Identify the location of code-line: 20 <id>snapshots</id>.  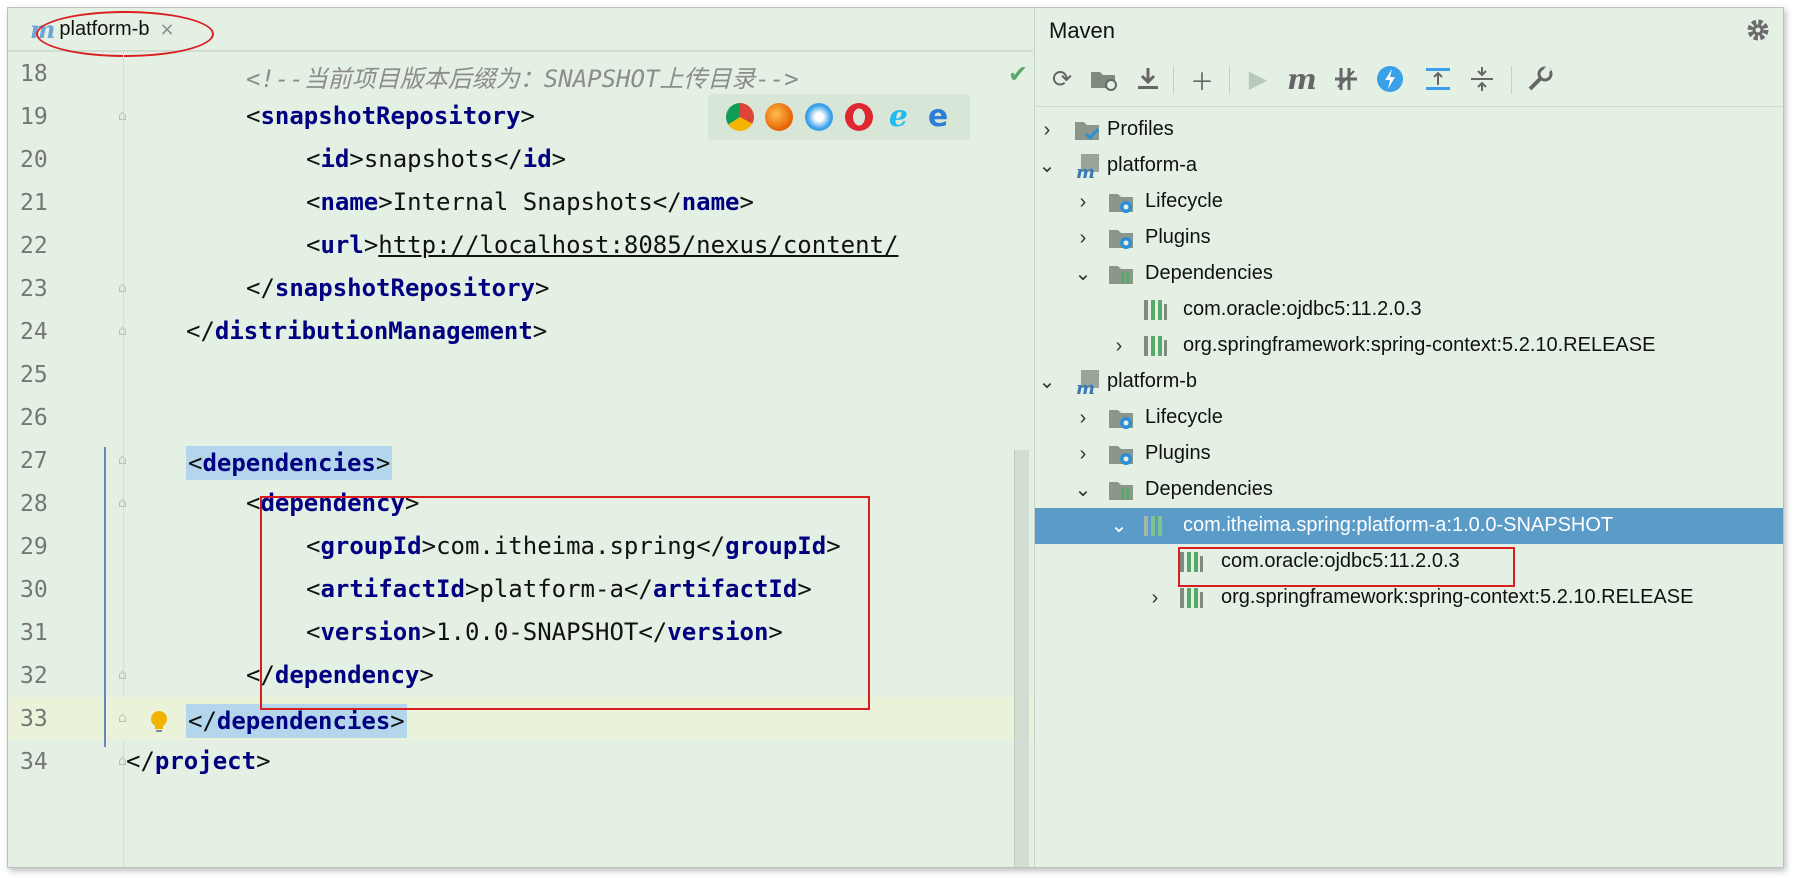
(520, 159).